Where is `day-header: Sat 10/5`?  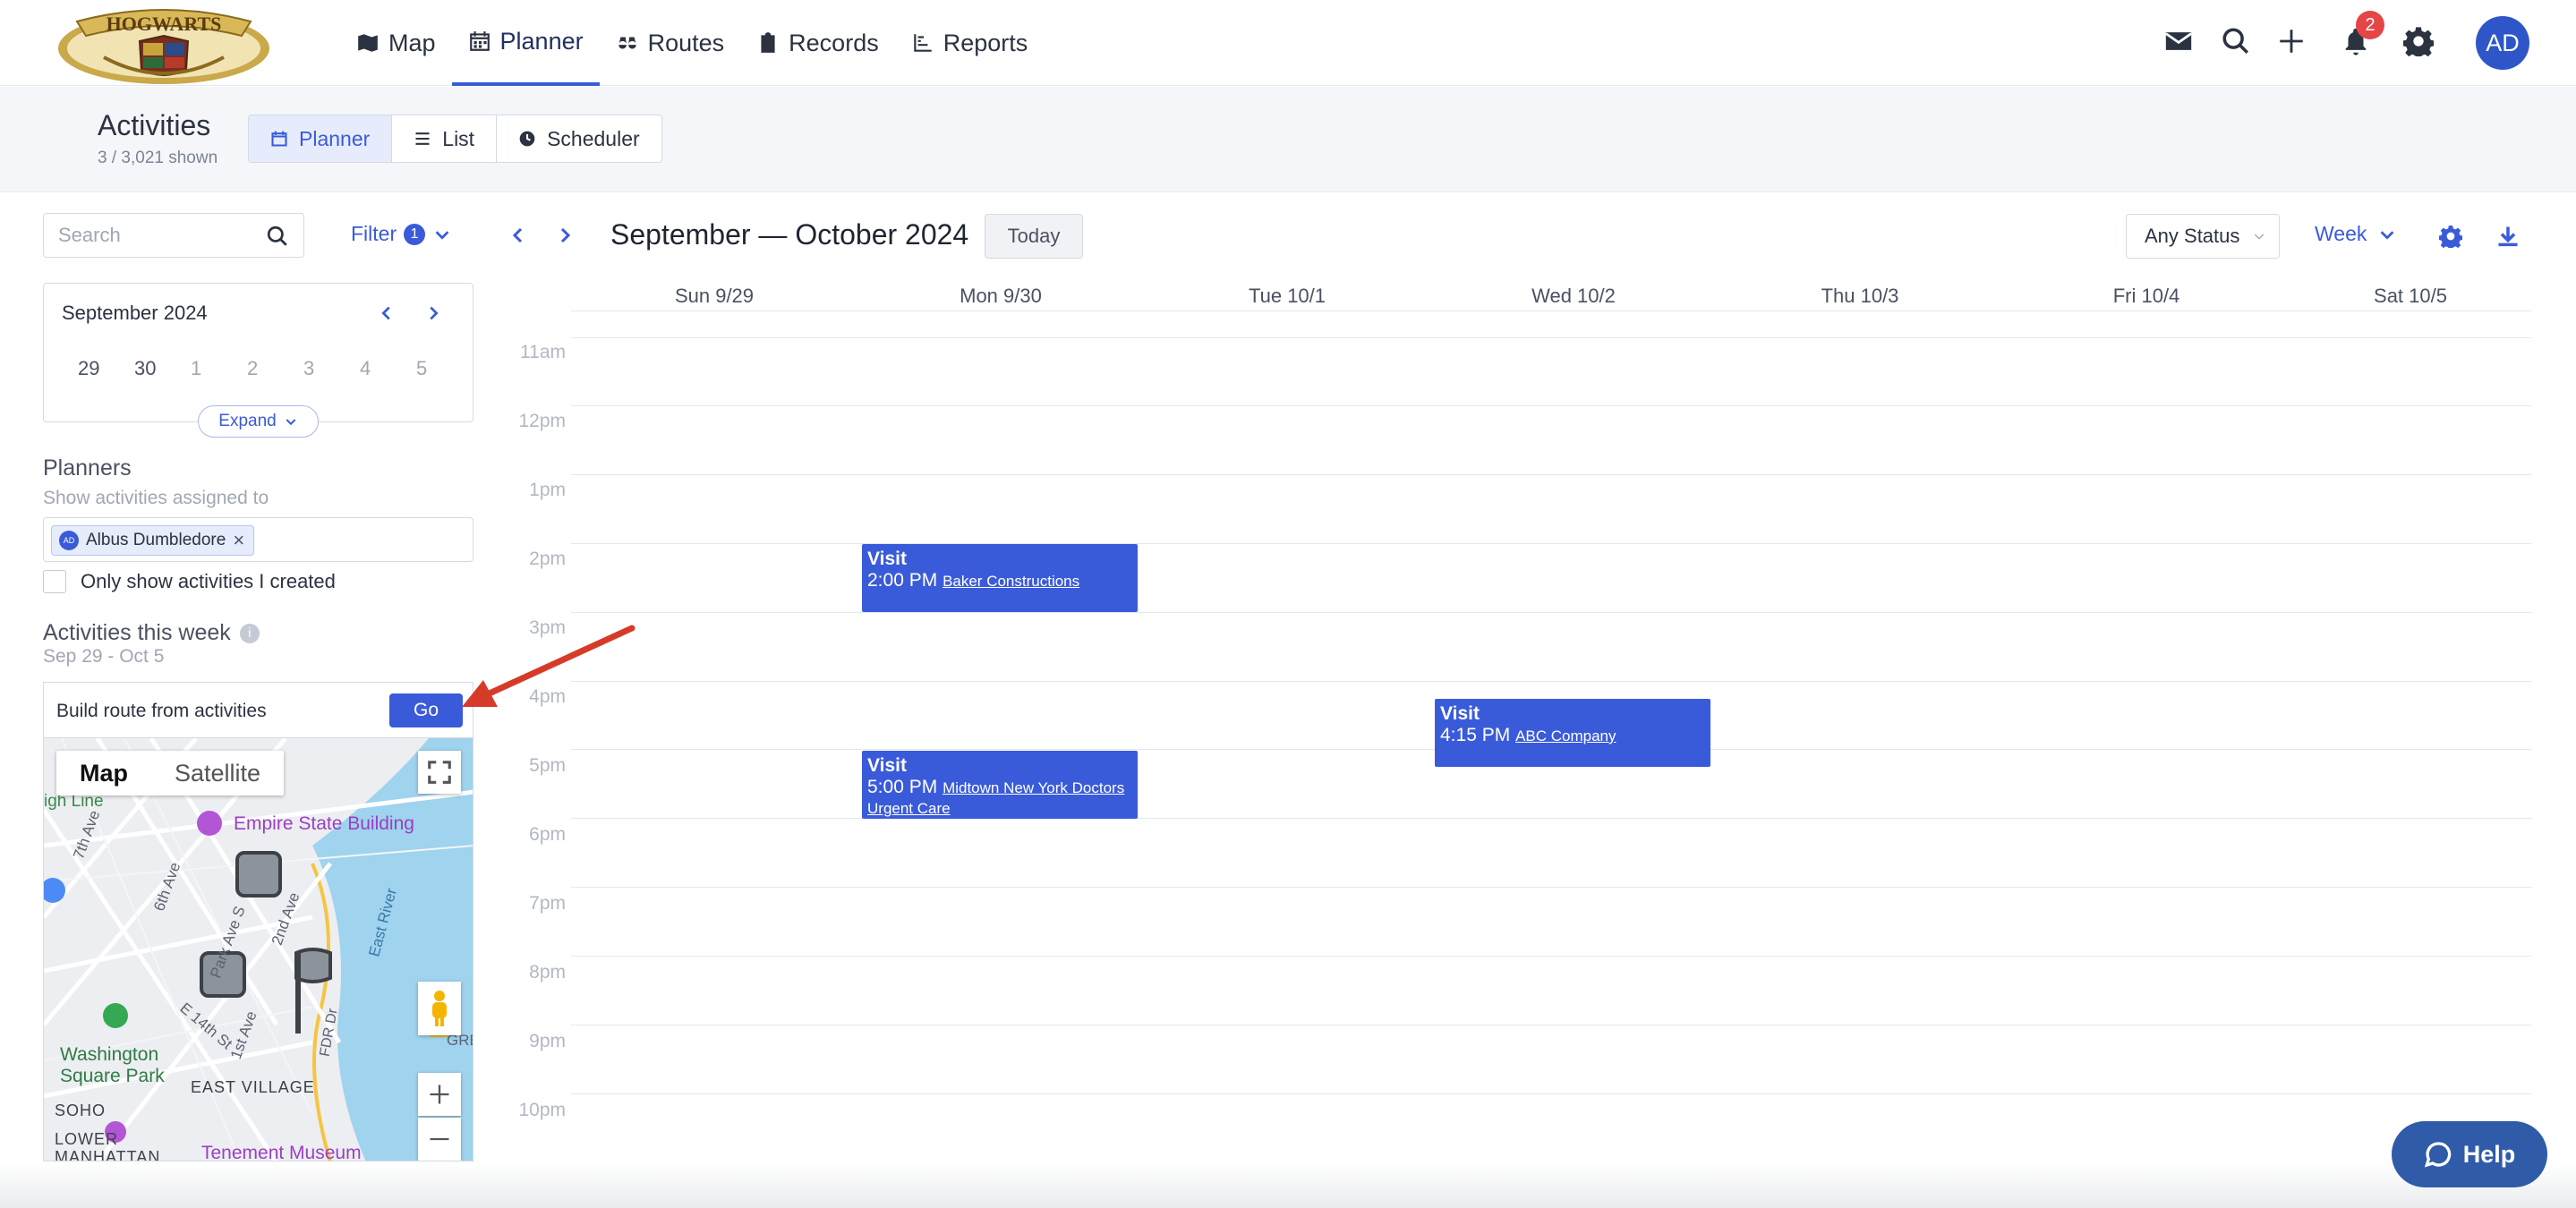 day-header: Sat 10/5 is located at coordinates (2410, 296).